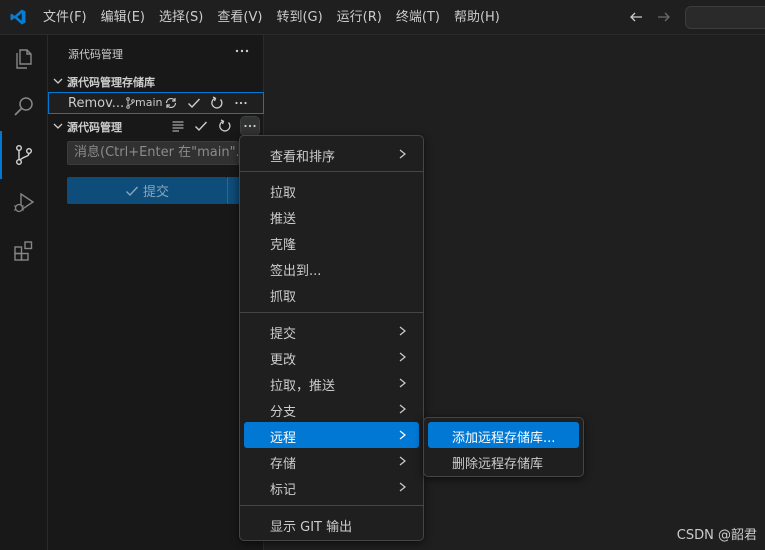  Describe the element at coordinates (242, 51) in the screenshot. I see `more-actions-icon` at that location.